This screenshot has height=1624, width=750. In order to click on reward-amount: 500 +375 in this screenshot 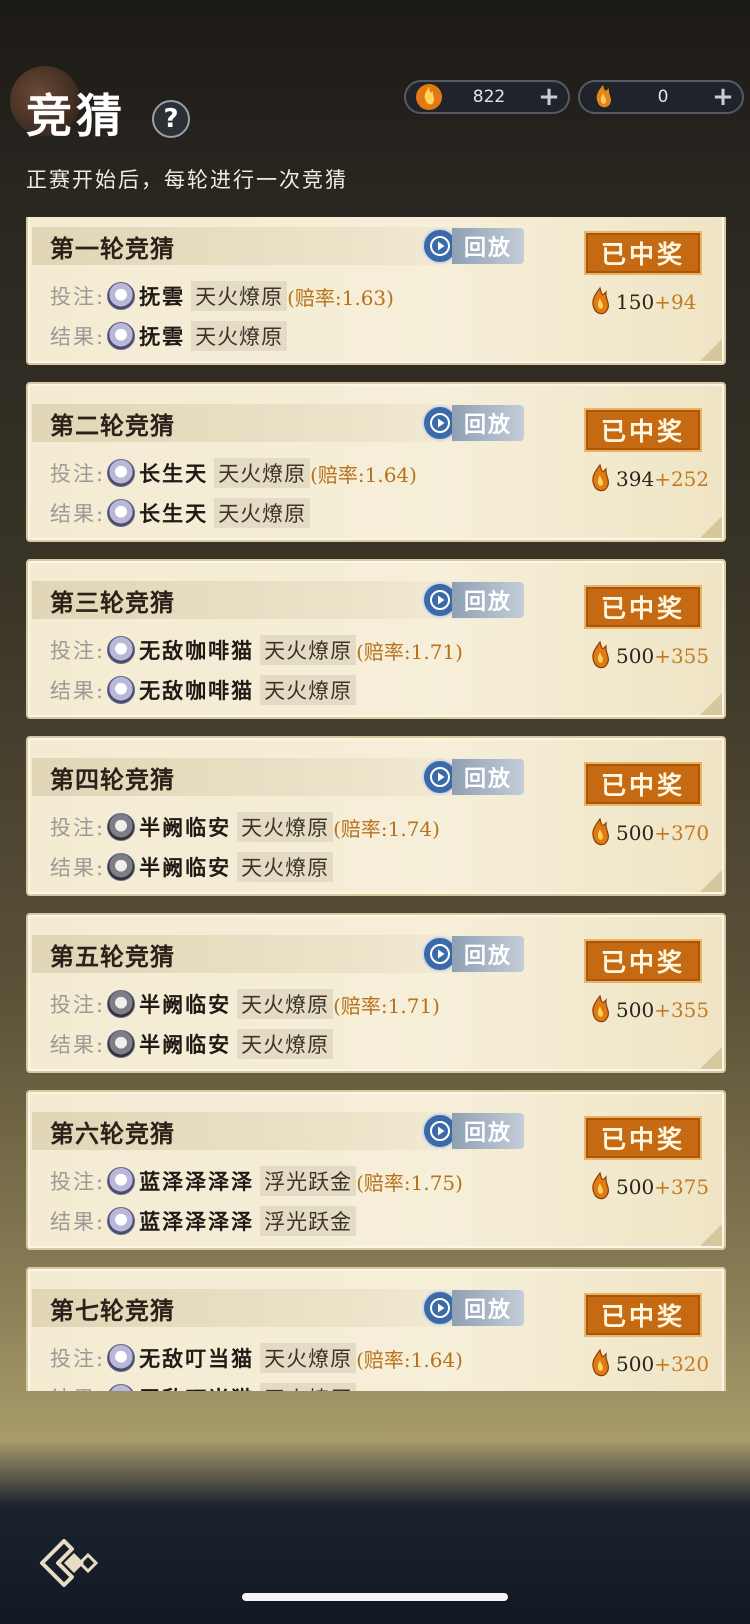, I will do `click(647, 1187)`.